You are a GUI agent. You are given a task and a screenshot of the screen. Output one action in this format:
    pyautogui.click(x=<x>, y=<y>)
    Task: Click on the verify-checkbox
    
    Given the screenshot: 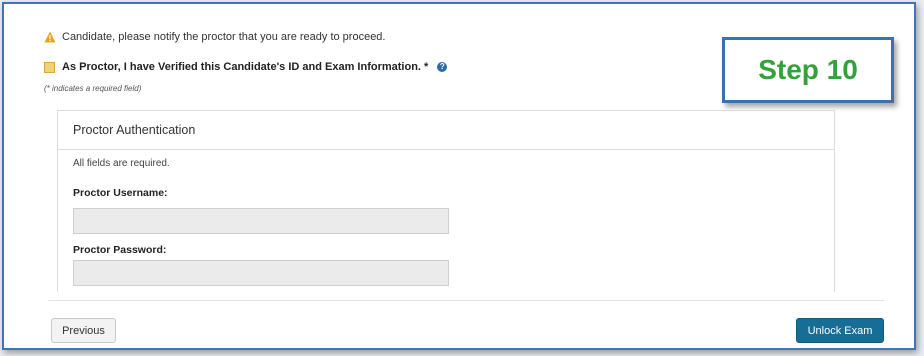 What is the action you would take?
    pyautogui.click(x=49, y=67)
    